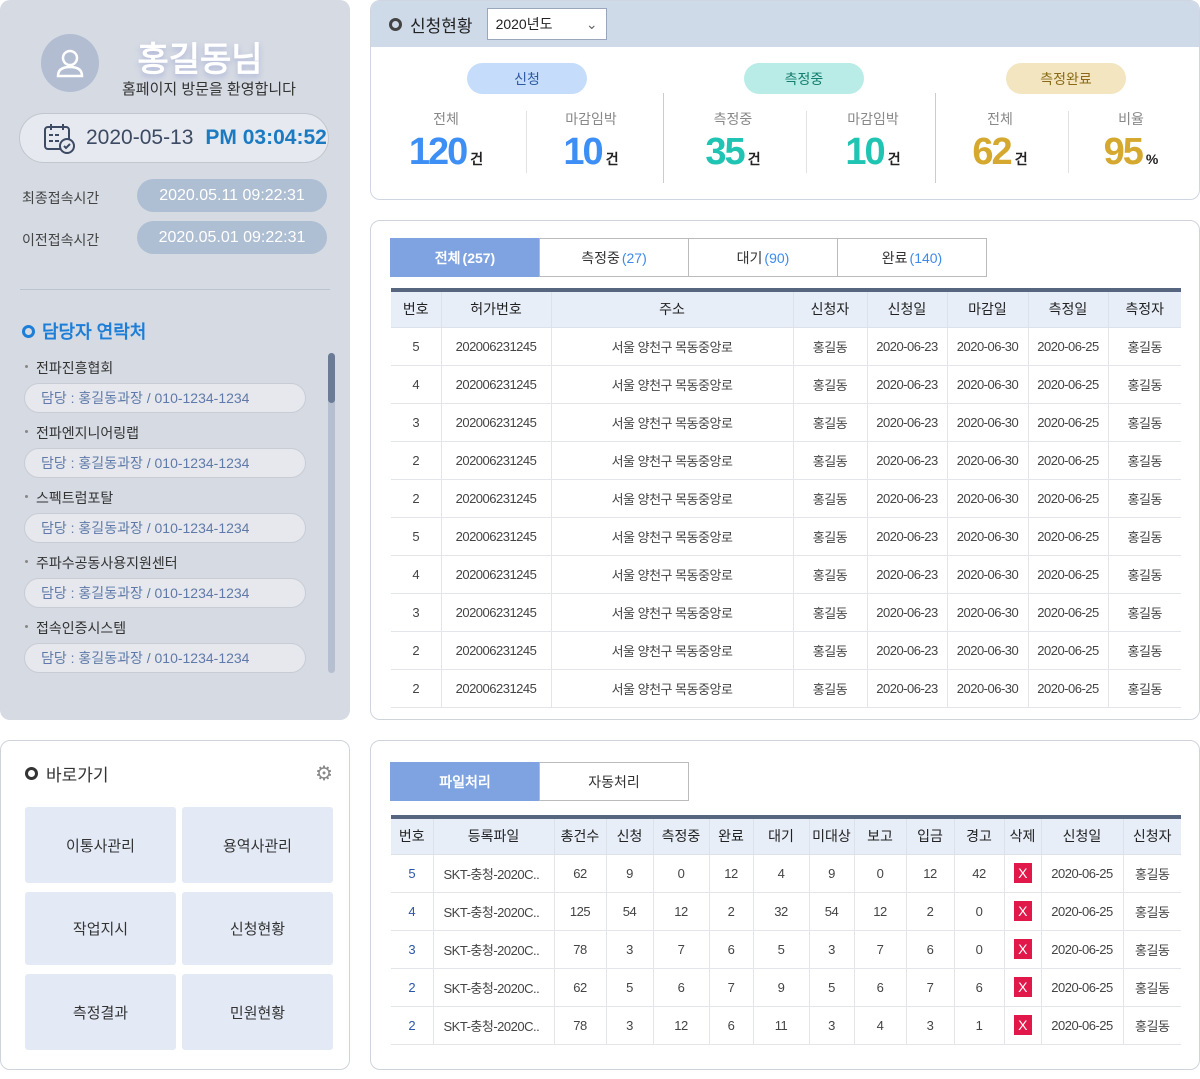 This screenshot has height=1079, width=1200. What do you see at coordinates (629, 911) in the screenshot?
I see `table-cell: 54` at bounding box center [629, 911].